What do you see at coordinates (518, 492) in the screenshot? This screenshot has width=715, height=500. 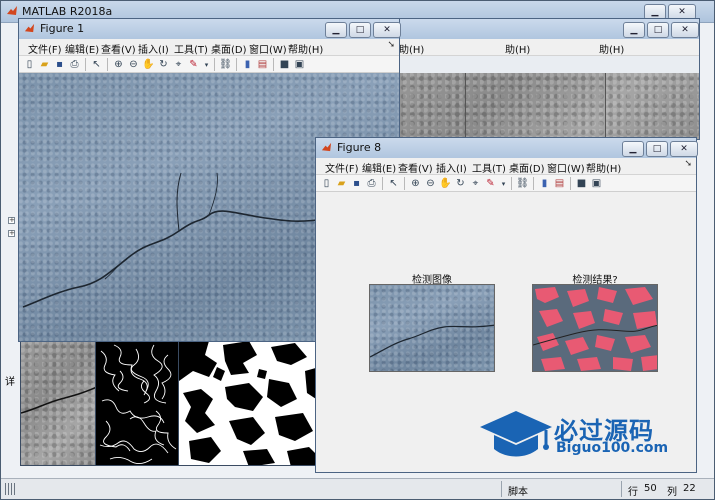 I see `status-mode: 脚本` at bounding box center [518, 492].